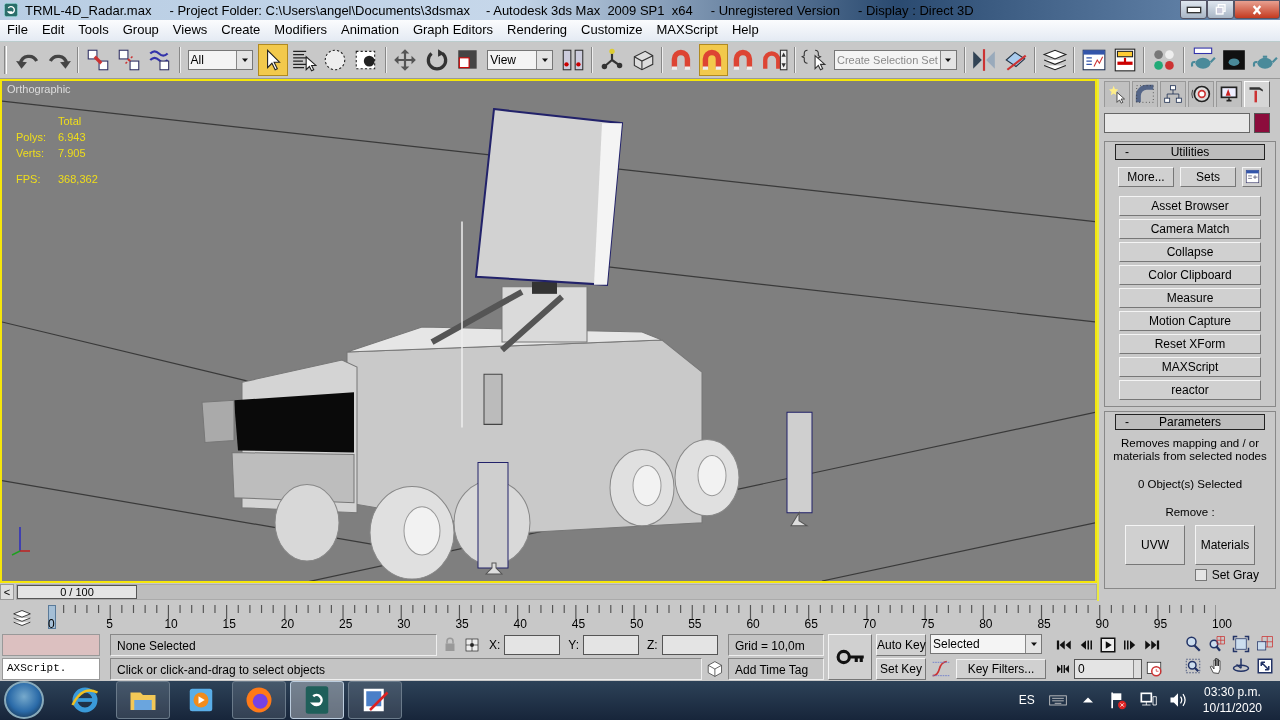  I want to click on object-color-swatch, so click(1262, 122).